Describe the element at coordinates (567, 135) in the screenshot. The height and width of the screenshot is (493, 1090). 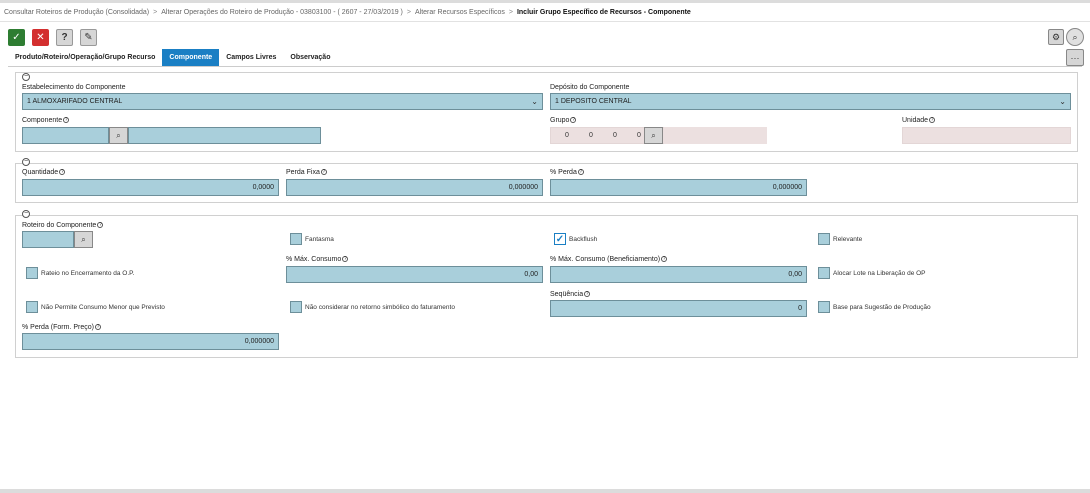
I see `grupo-value-1: 0` at that location.